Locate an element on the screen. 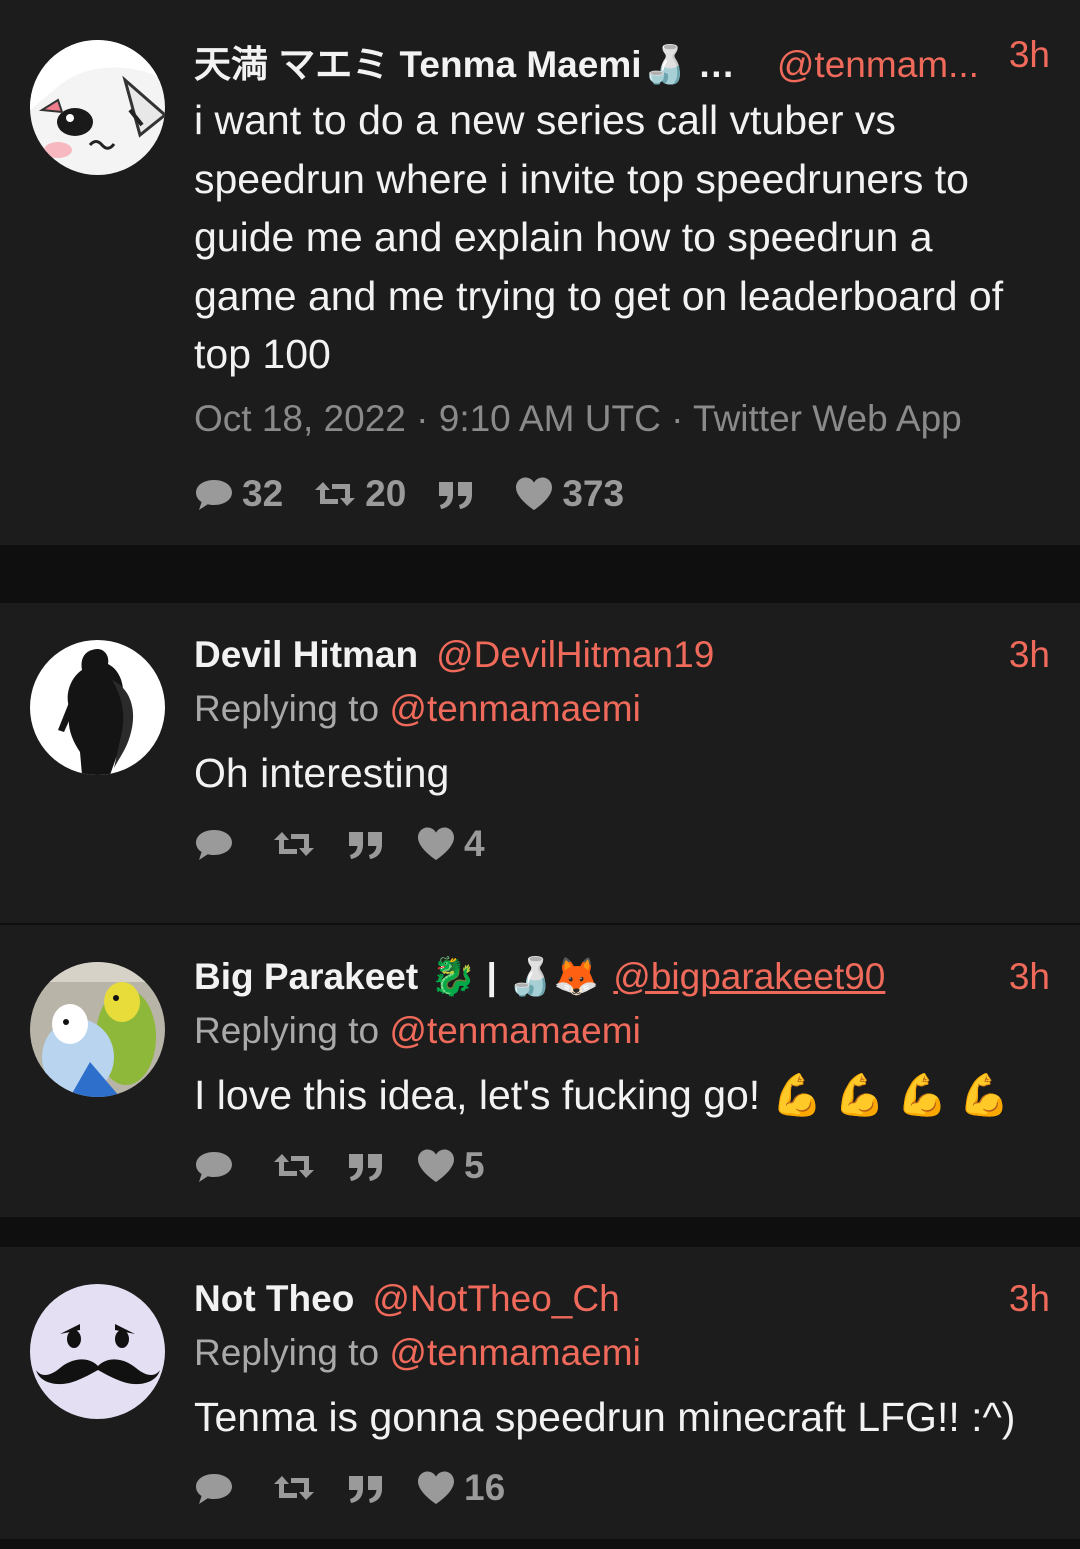 This screenshot has width=1080, height=1549. tweet-header: Big Parakeet 🐉 | 🍶🦊 @bigparakeet90 3h is located at coordinates (622, 982).